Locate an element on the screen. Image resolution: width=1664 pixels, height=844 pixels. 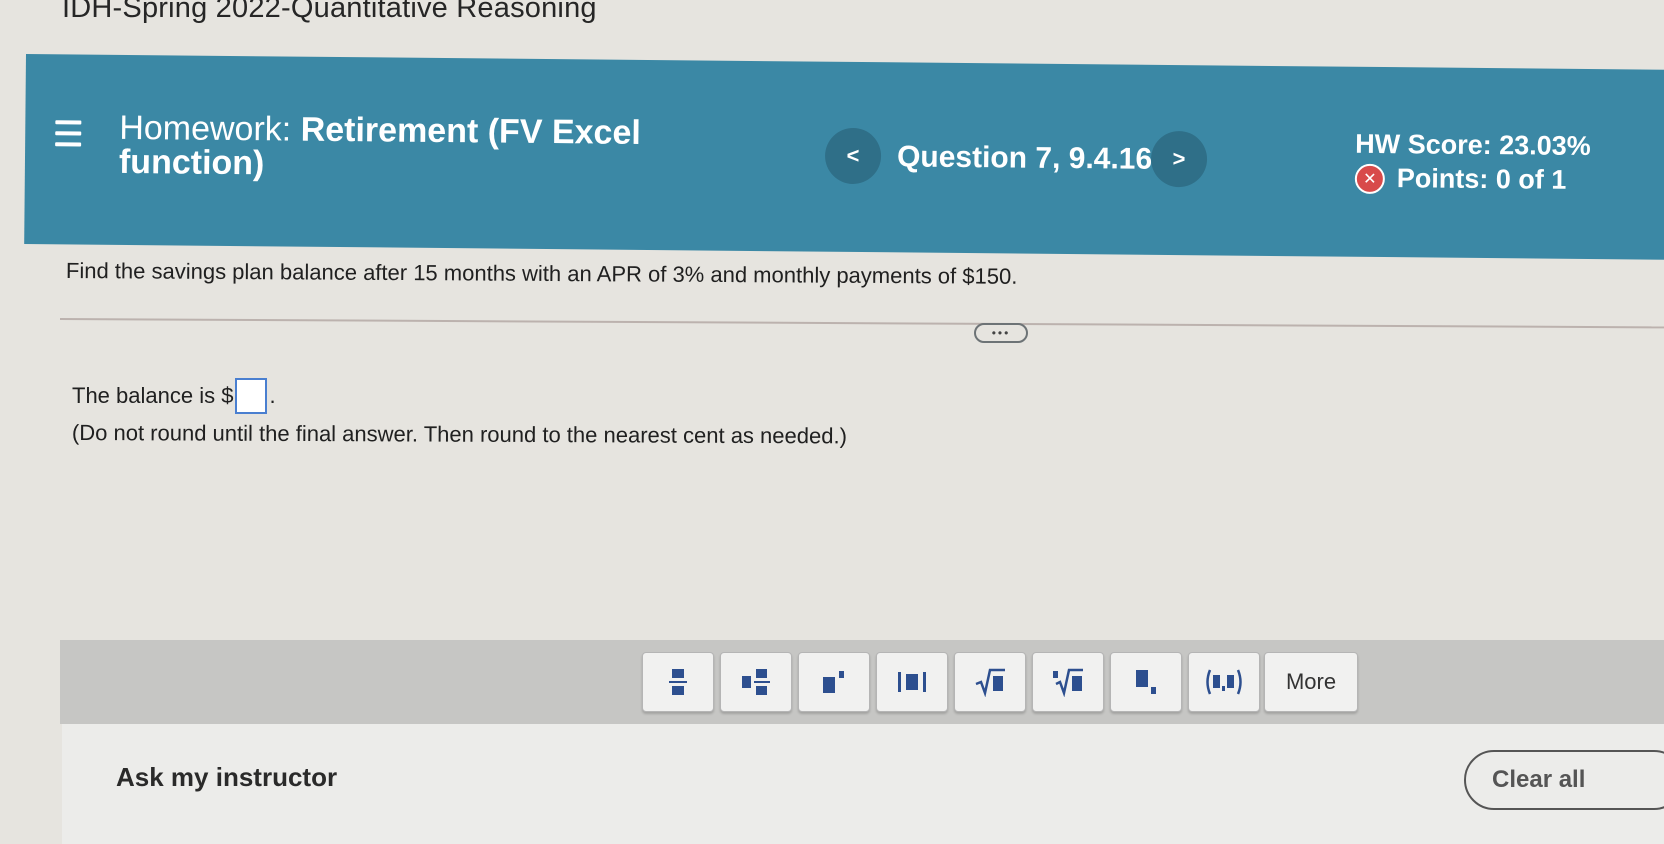
exponent-icon is located at coordinates (833, 682).